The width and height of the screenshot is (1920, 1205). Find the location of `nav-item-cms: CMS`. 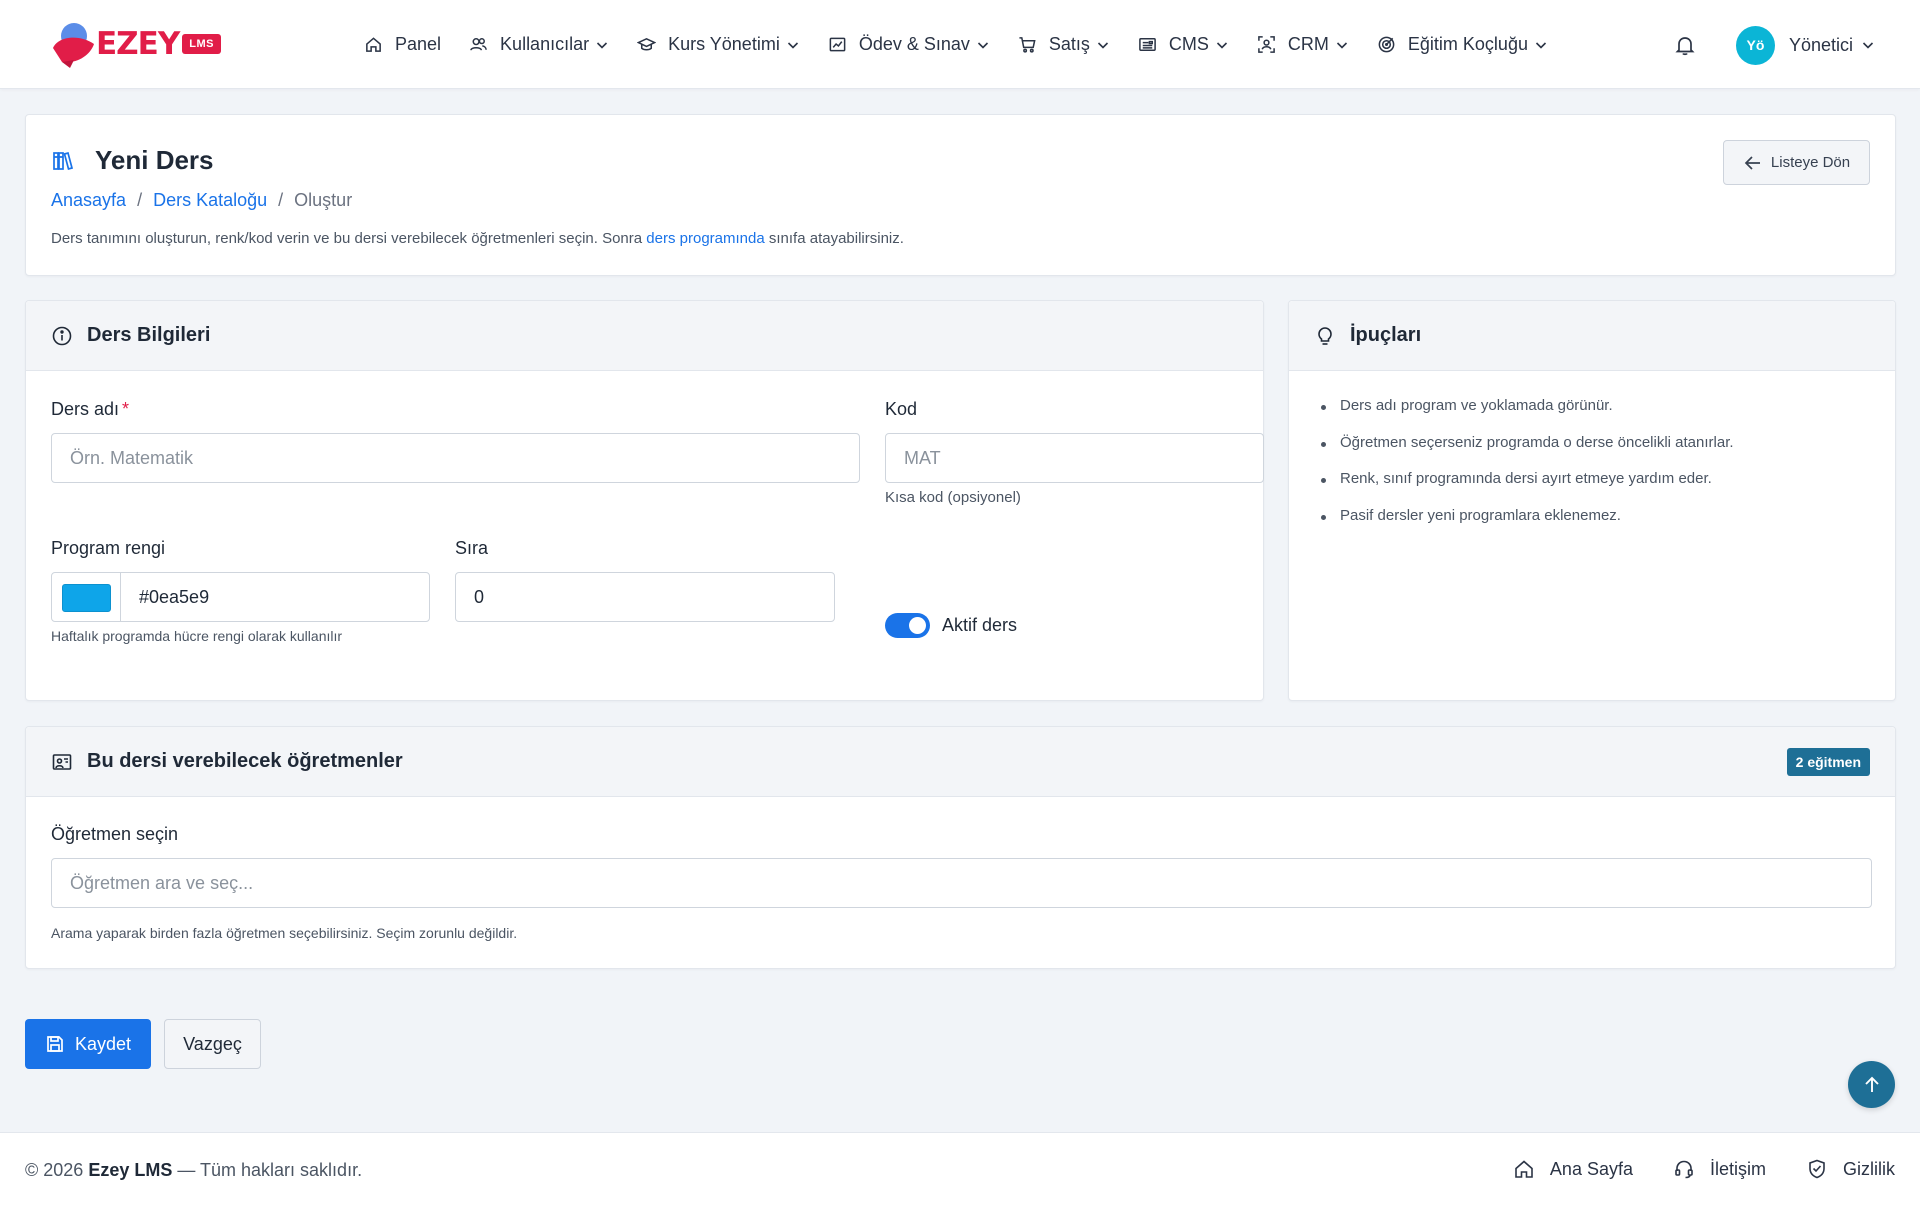

nav-item-cms: CMS is located at coordinates (1183, 45).